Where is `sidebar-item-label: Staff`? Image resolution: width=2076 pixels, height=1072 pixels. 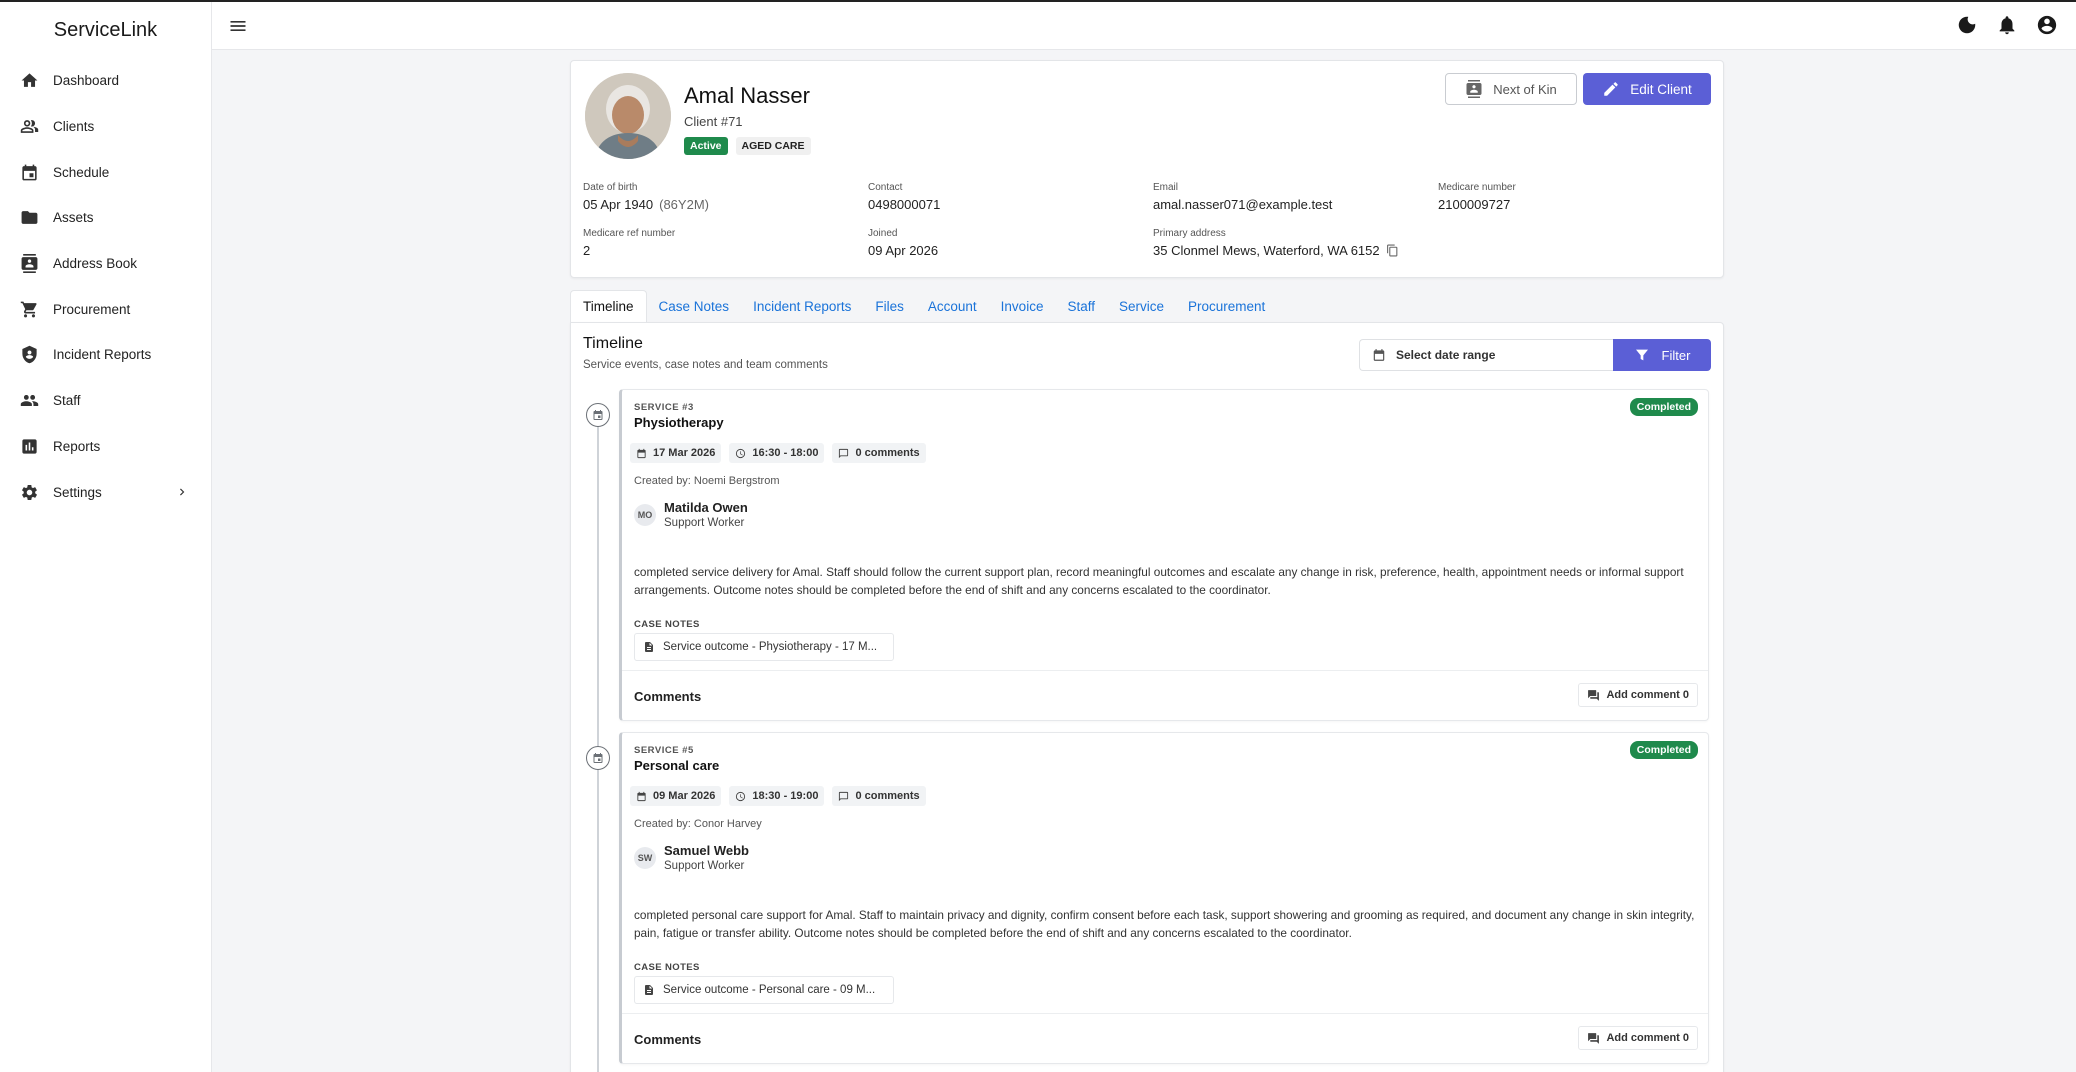 sidebar-item-label: Staff is located at coordinates (67, 401).